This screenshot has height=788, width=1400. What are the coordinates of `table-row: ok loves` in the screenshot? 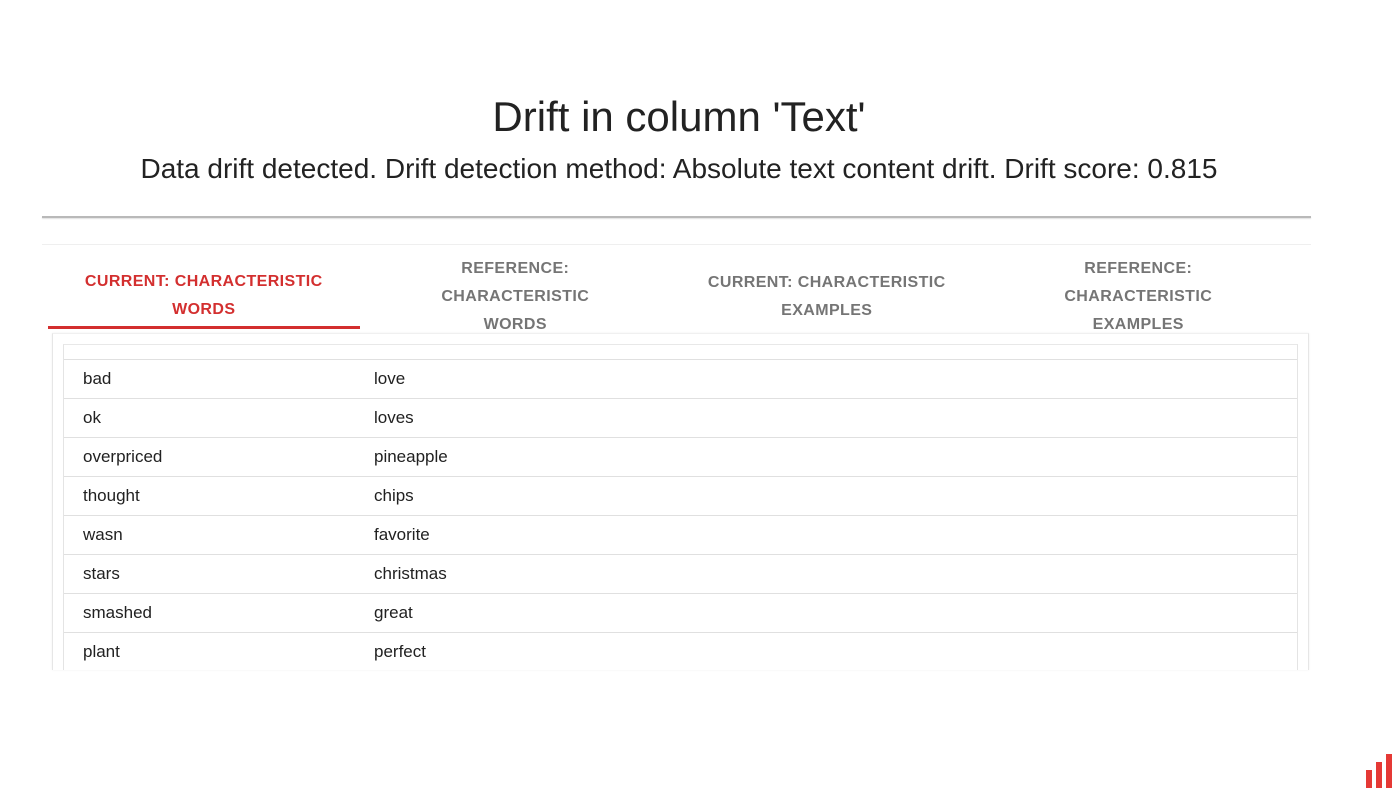 It's located at (680, 418).